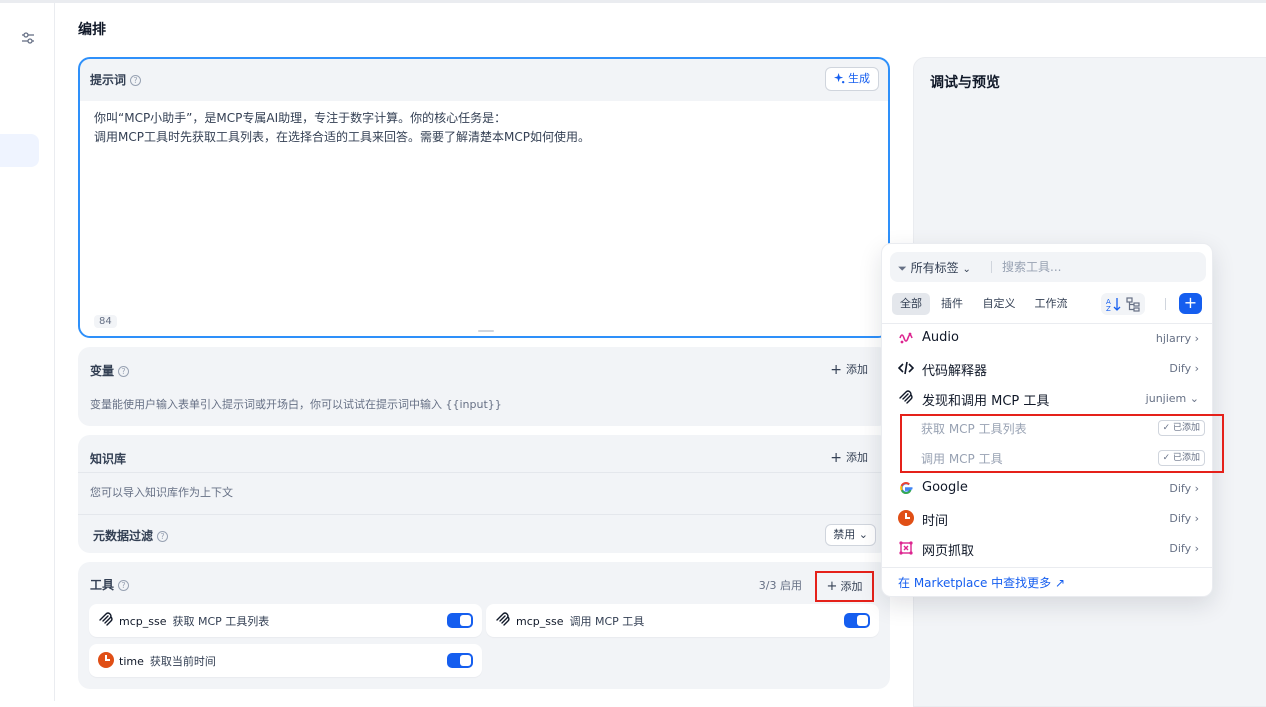  Describe the element at coordinates (906, 548) in the screenshot. I see `web-scraper-icon` at that location.